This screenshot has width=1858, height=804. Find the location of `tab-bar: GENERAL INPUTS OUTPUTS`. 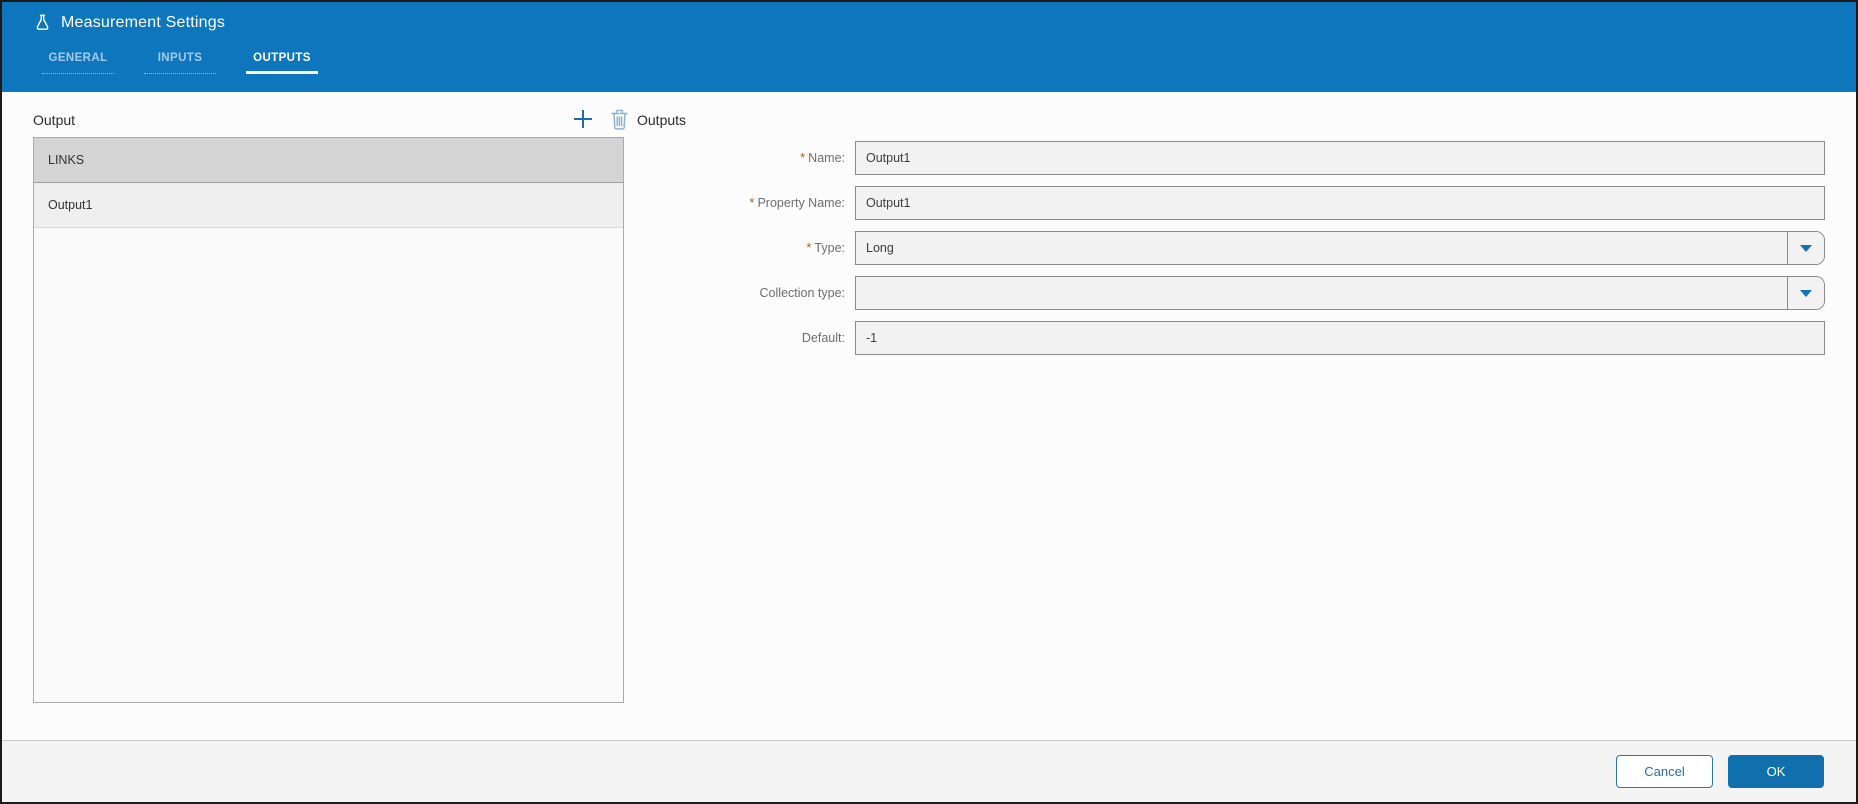

tab-bar: GENERAL INPUTS OUTPUTS is located at coordinates (180, 59).